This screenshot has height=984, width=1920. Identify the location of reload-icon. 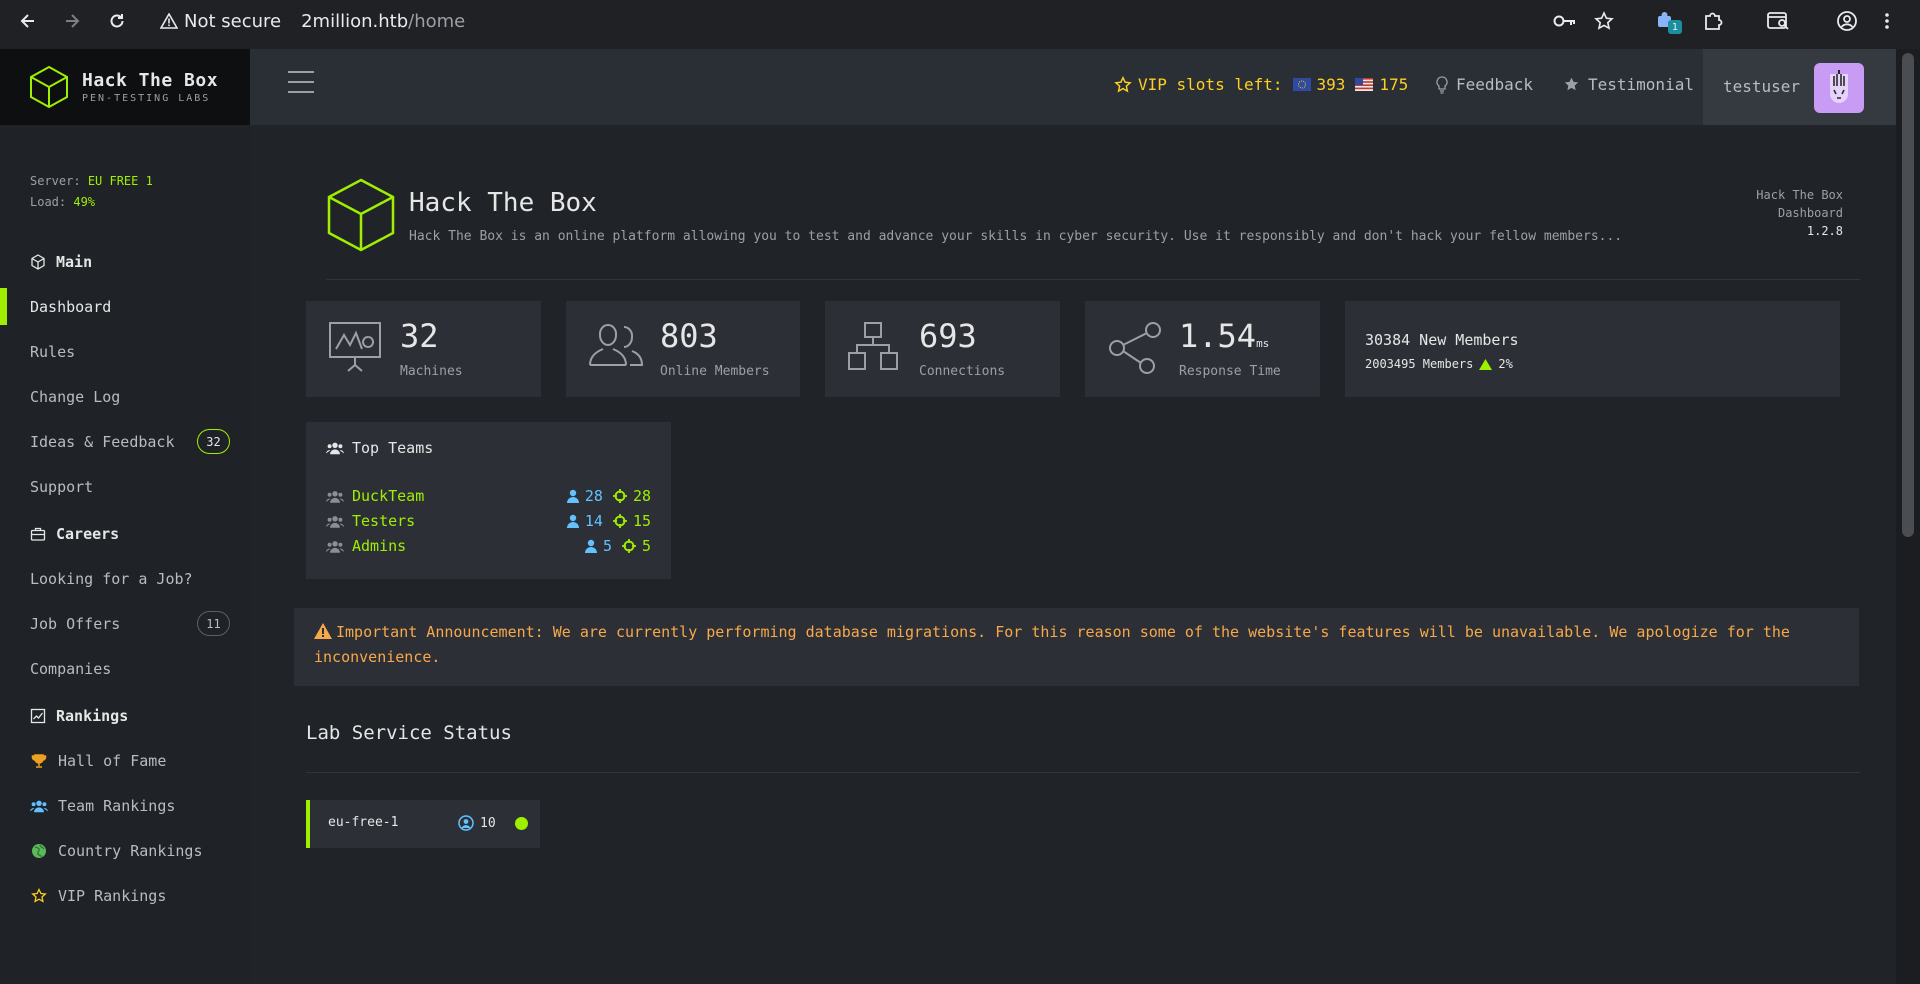
(117, 21).